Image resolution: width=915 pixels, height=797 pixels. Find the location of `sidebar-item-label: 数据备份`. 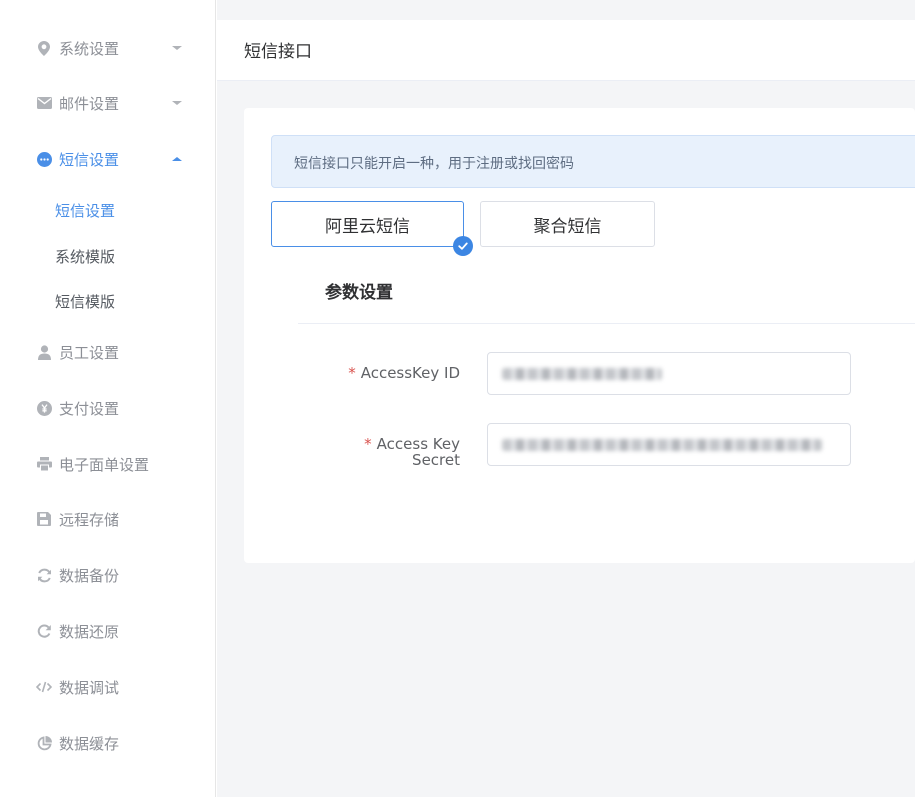

sidebar-item-label: 数据备份 is located at coordinates (89, 575).